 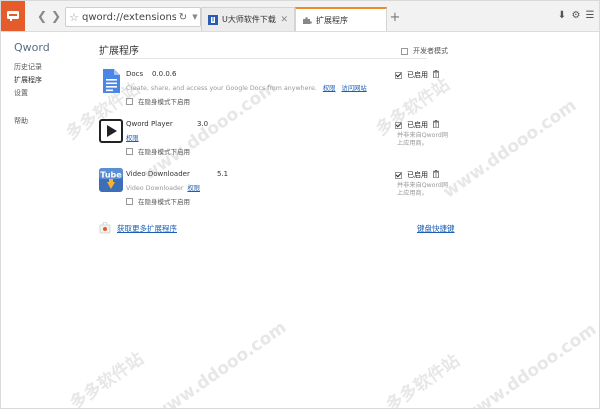 I want to click on tab-extensions: 扩展程序, so click(x=341, y=19).